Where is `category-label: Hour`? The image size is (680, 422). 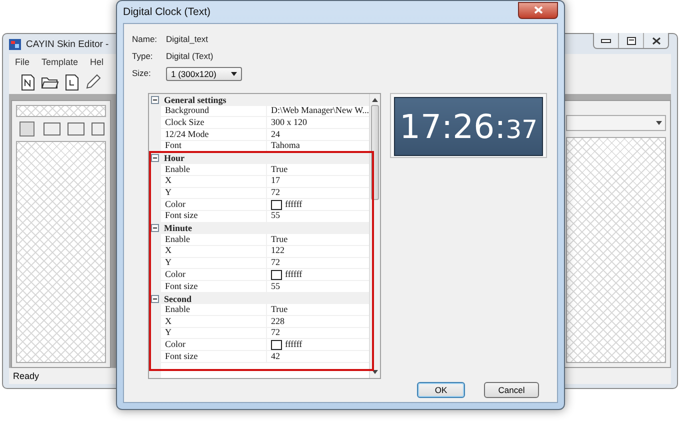
category-label: Hour is located at coordinates (174, 158).